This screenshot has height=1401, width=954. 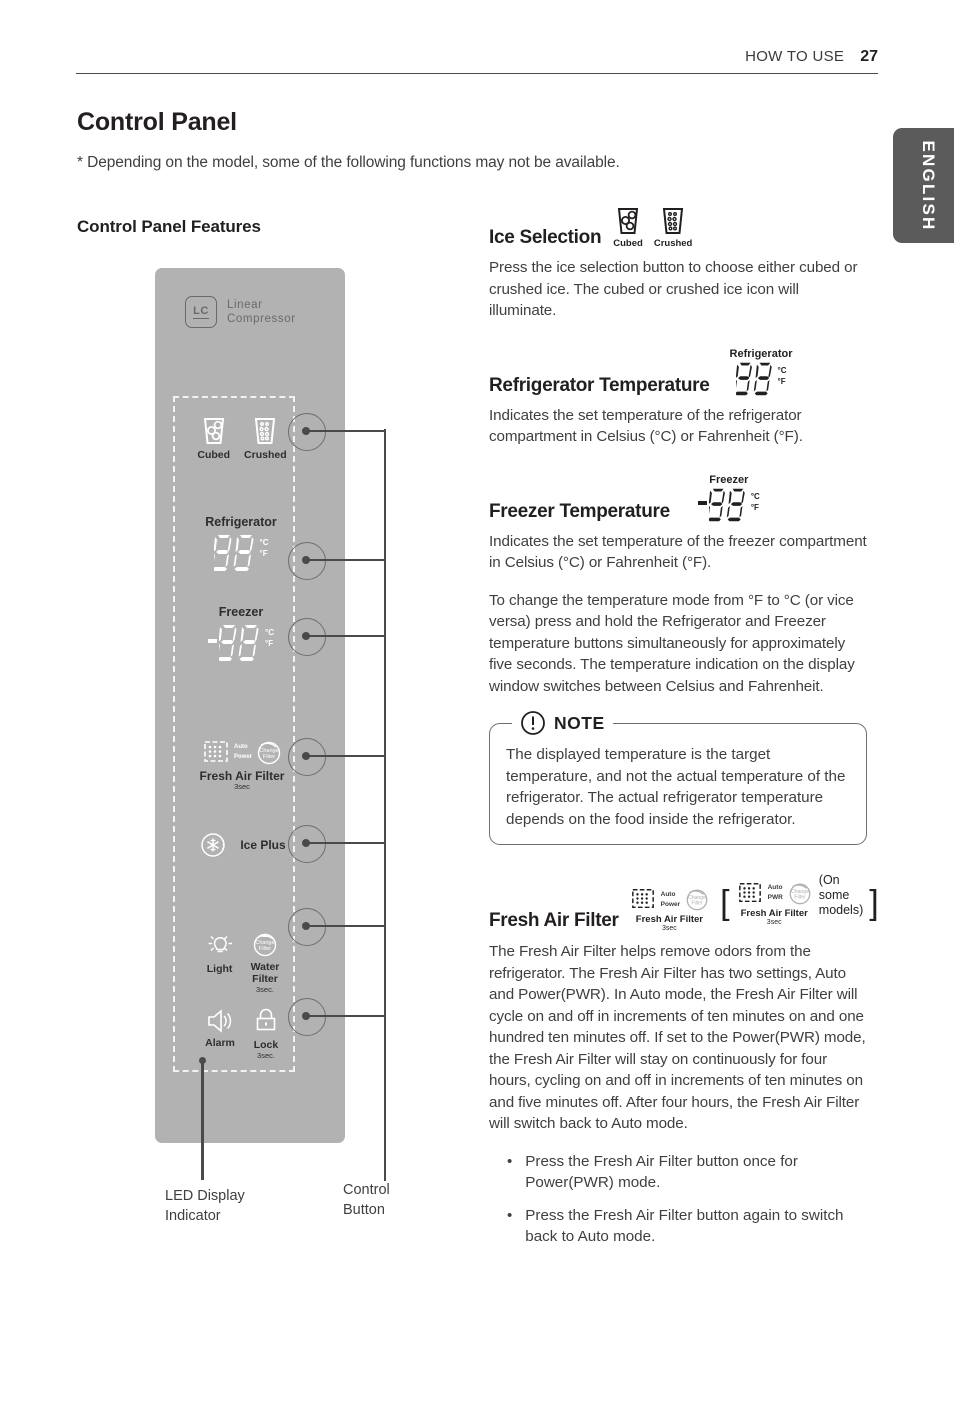 I want to click on refrigerator-unit-c: °C, so click(x=782, y=370).